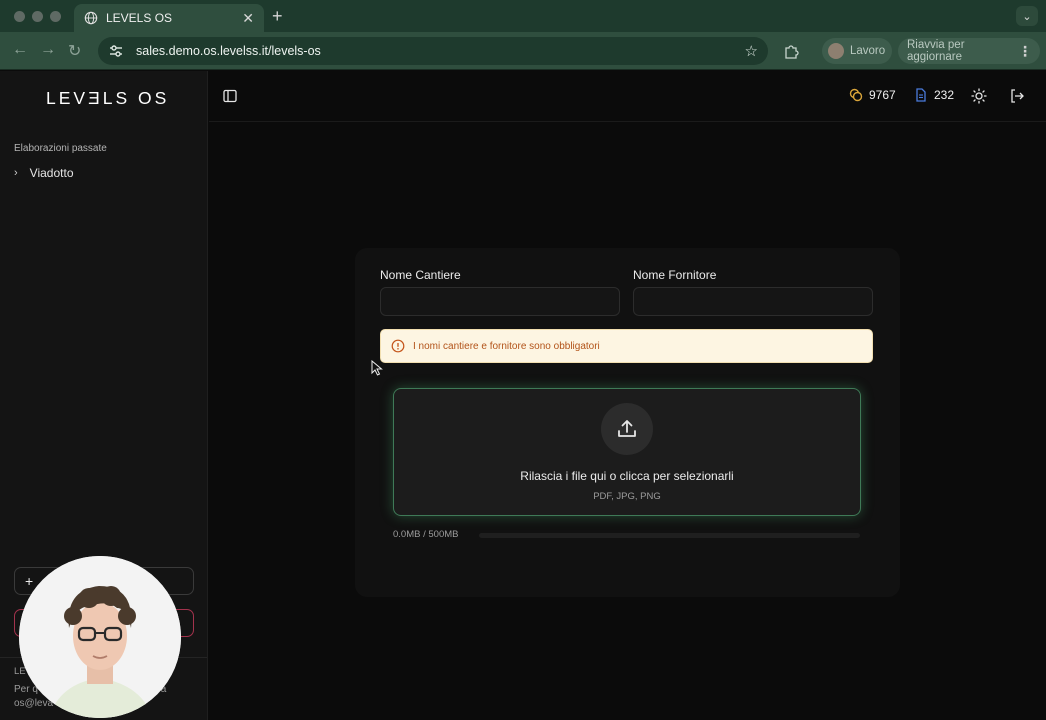  What do you see at coordinates (944, 95) in the screenshot?
I see `documents-value: 232` at bounding box center [944, 95].